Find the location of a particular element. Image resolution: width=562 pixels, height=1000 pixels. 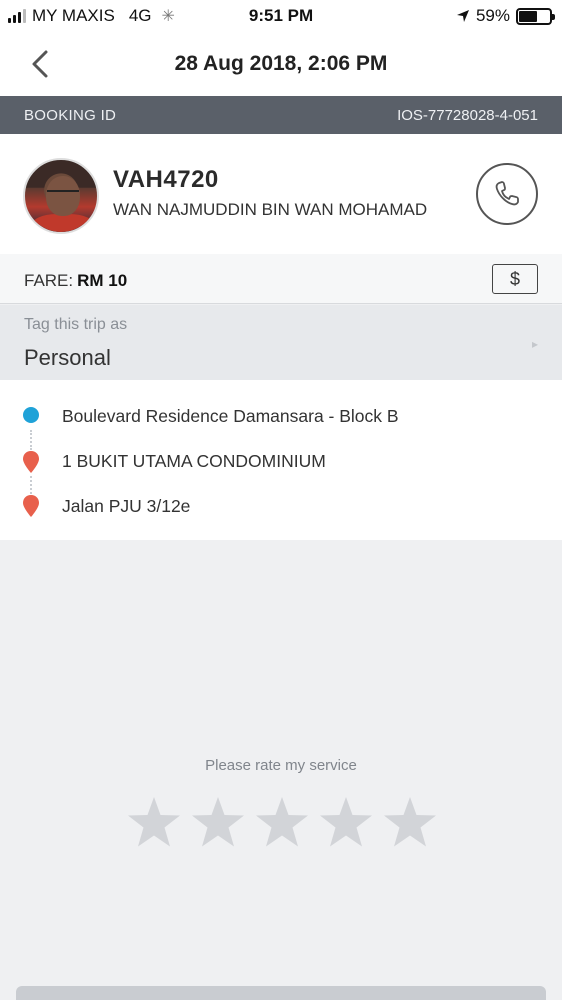

booking-id-label: BOOKING ID is located at coordinates (70, 115).